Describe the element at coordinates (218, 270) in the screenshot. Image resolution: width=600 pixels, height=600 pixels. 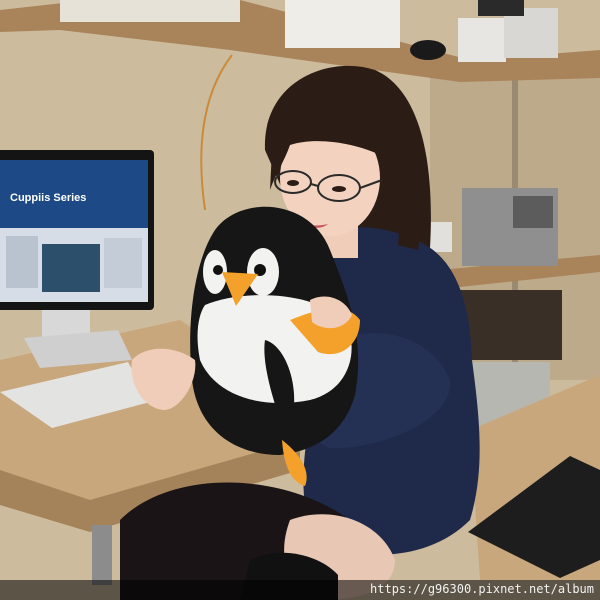
I see `penguin-eye-left` at that location.